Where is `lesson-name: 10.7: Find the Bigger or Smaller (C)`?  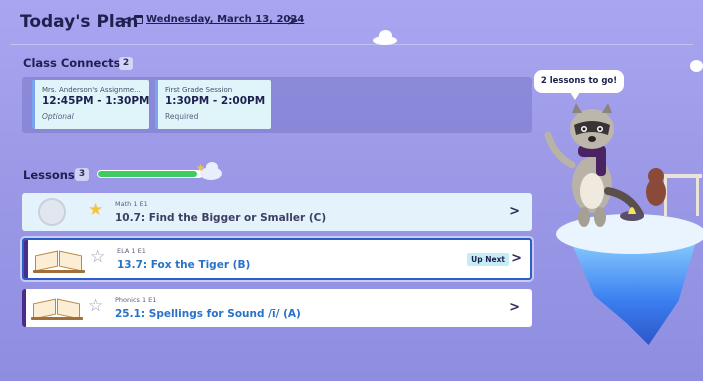 lesson-name: 10.7: Find the Bigger or Smaller (C) is located at coordinates (221, 218).